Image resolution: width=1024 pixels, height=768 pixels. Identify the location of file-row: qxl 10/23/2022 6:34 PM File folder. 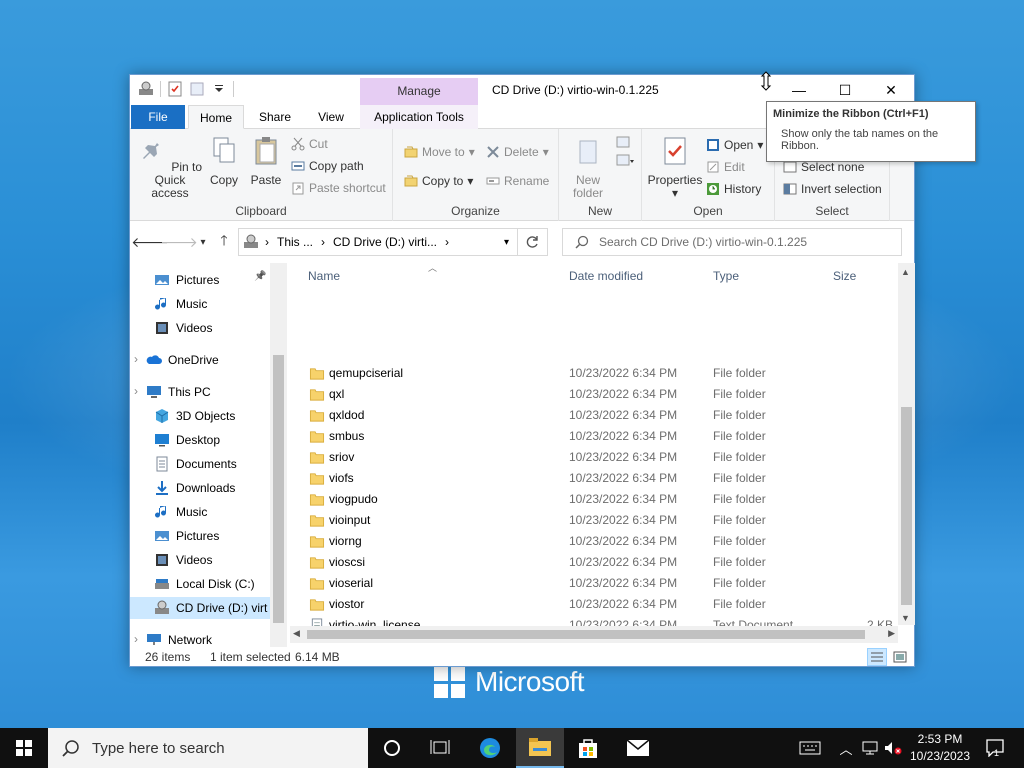
(601, 394).